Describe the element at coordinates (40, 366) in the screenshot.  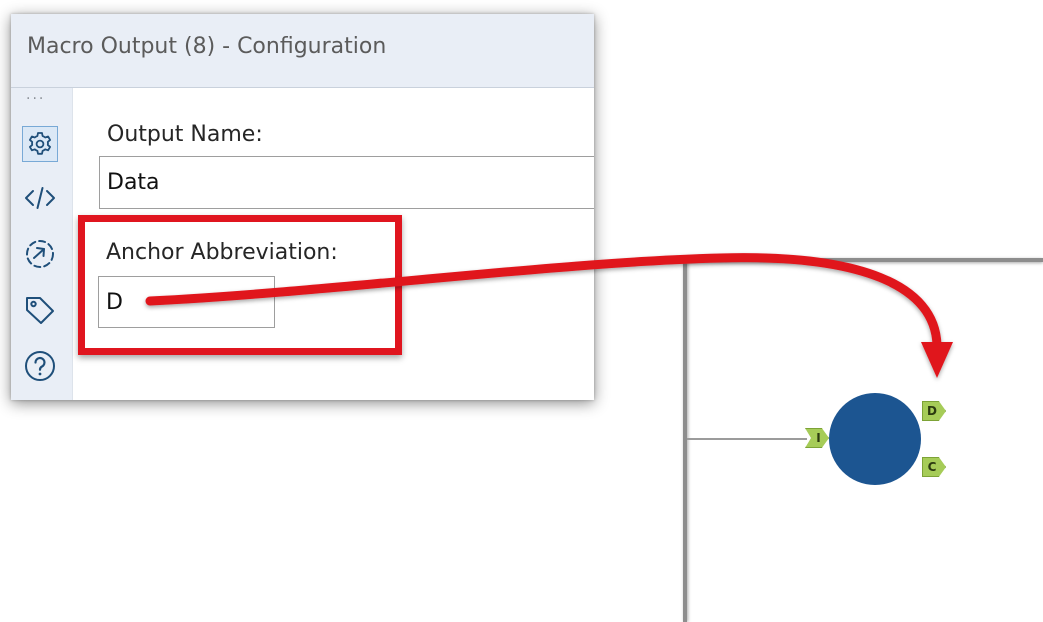
I see `help-icon` at that location.